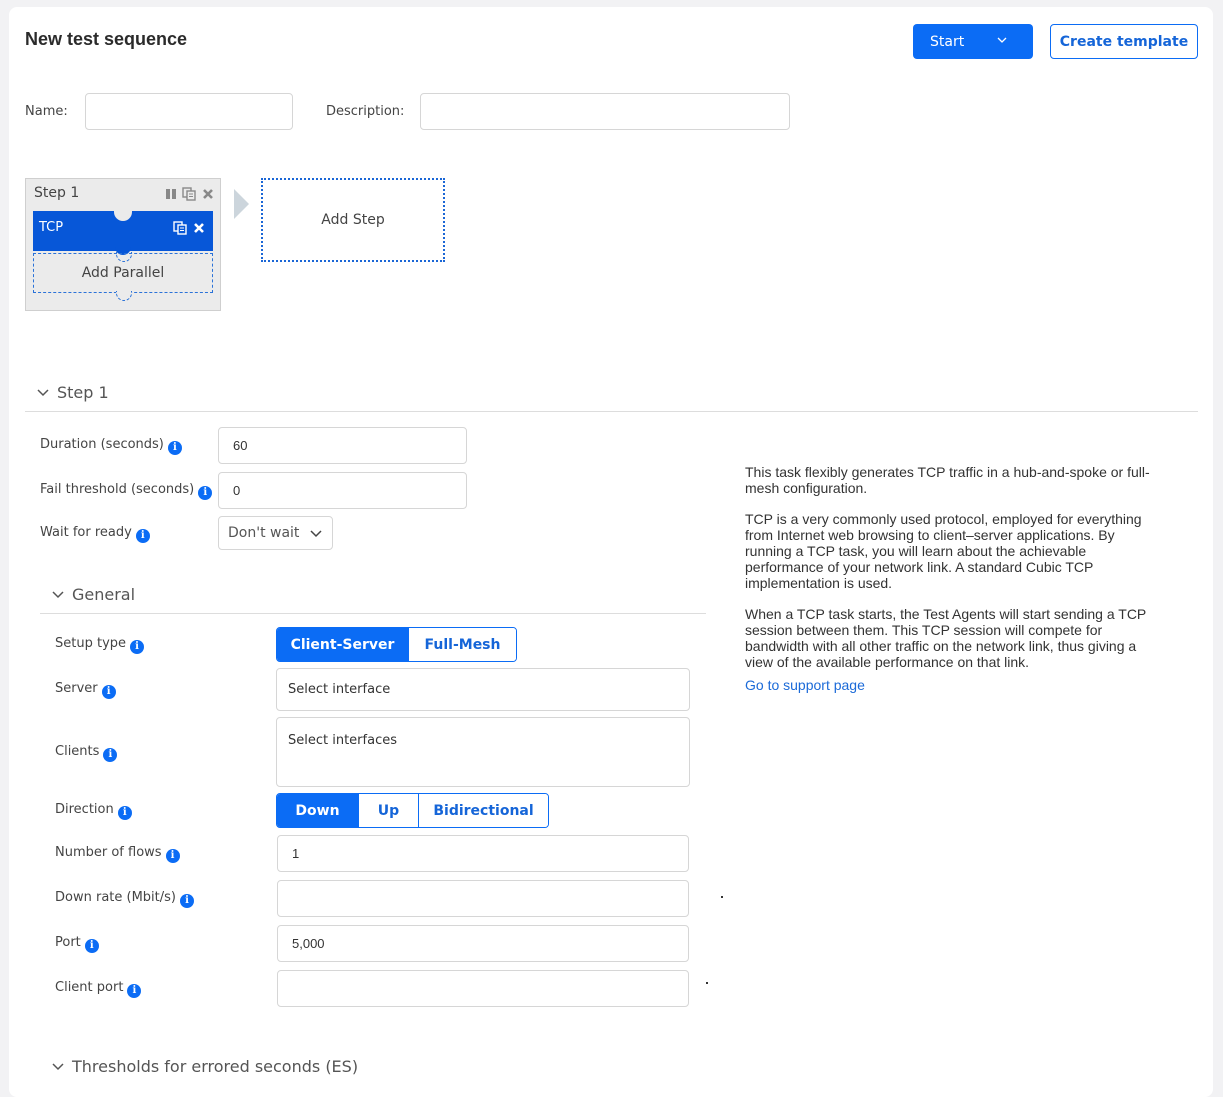 The width and height of the screenshot is (1223, 1097). I want to click on server-label: Server i, so click(85, 690).